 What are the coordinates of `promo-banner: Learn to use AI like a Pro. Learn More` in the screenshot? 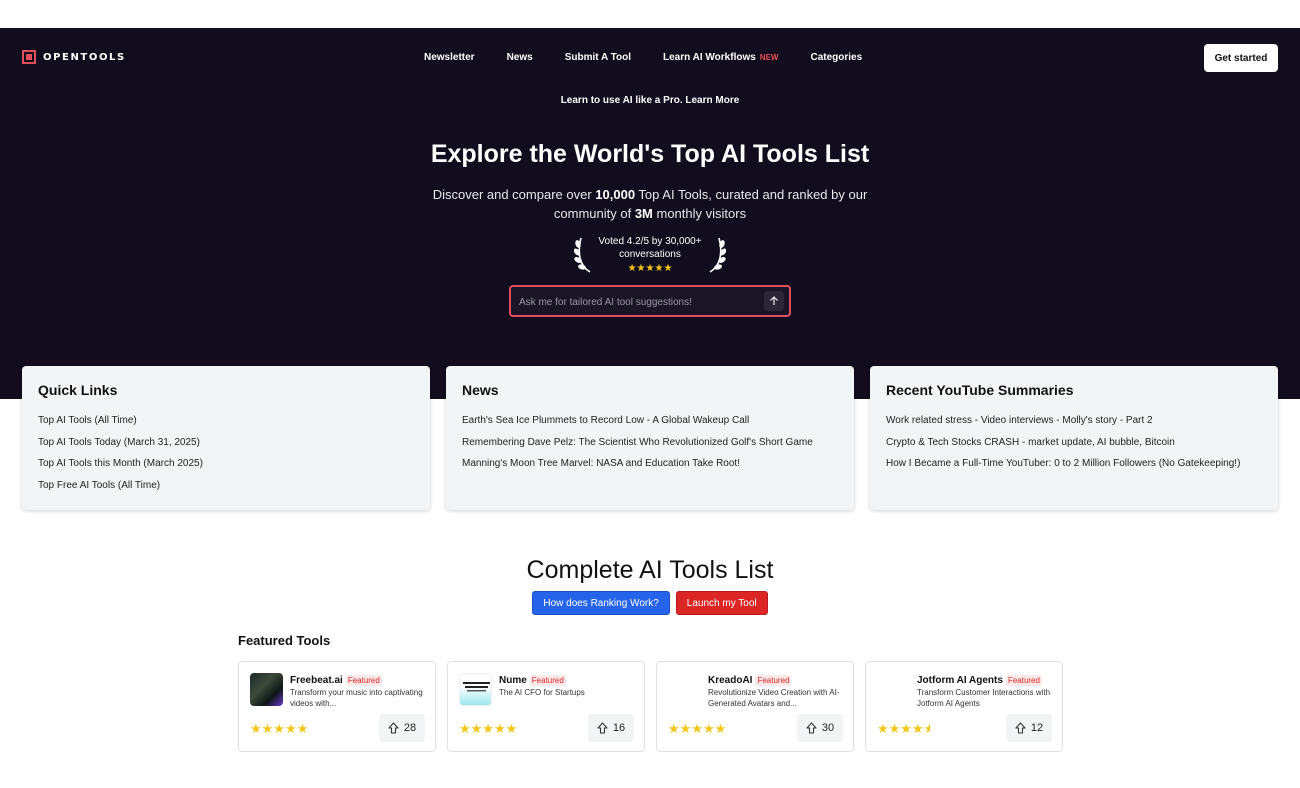 It's located at (650, 100).